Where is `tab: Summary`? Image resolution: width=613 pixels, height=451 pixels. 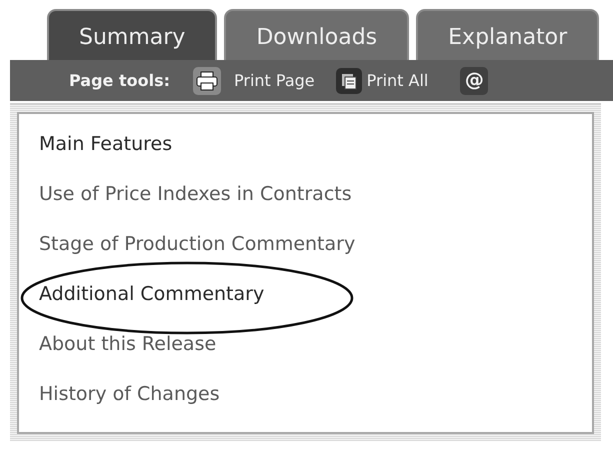 tab: Summary is located at coordinates (132, 34).